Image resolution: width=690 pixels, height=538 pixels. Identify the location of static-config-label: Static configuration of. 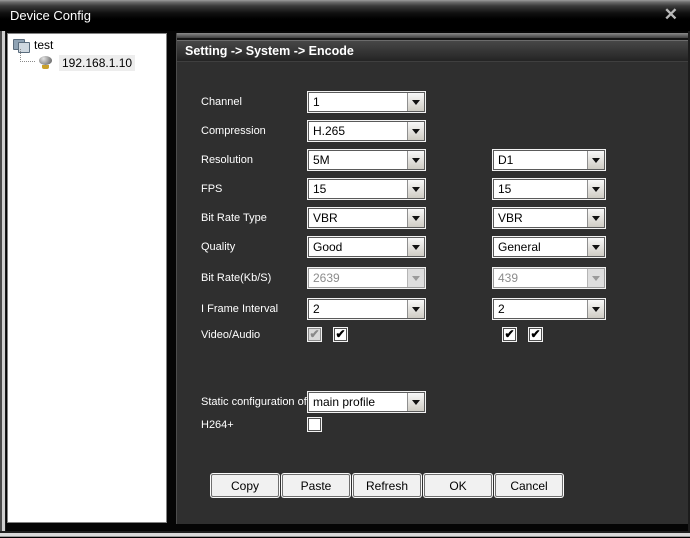
(254, 402).